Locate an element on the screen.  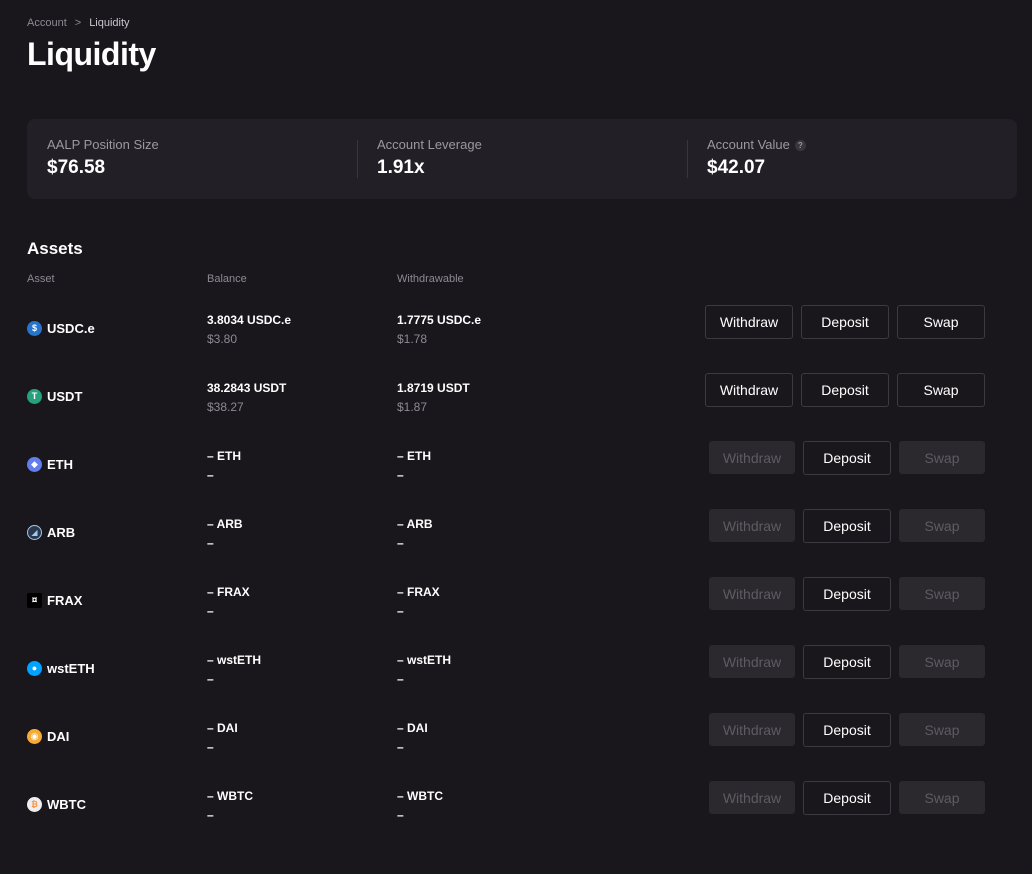
stat-account-leverage: Account Leverage 1.91x is located at coordinates (522, 159).